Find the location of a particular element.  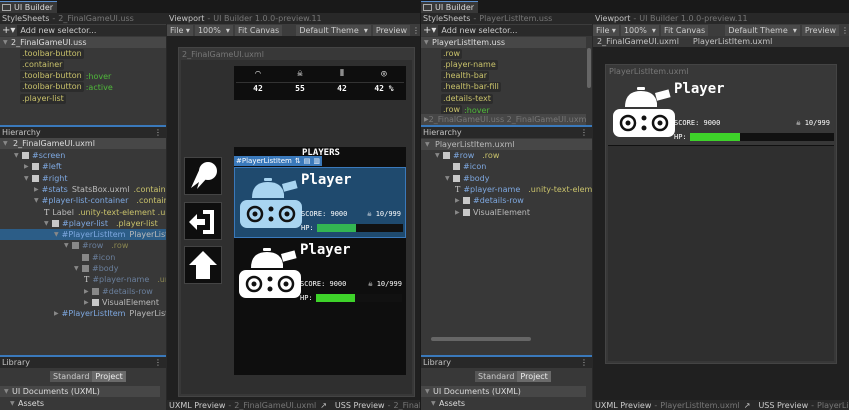

uss-preview-file: 2_FinalGameUI.uss is located at coordinates (407, 405).